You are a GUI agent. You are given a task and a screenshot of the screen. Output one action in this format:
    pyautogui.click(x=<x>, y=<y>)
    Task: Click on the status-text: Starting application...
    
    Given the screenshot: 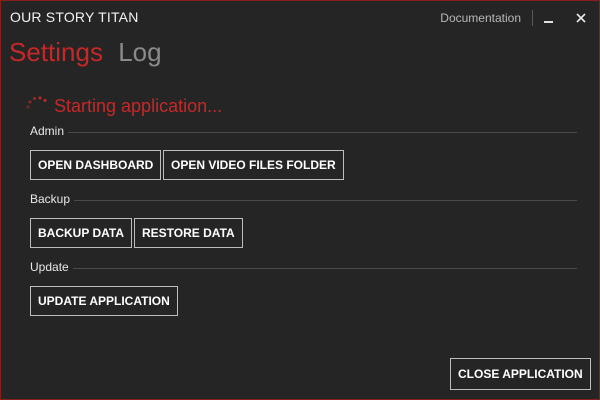 What is the action you would take?
    pyautogui.click(x=138, y=106)
    